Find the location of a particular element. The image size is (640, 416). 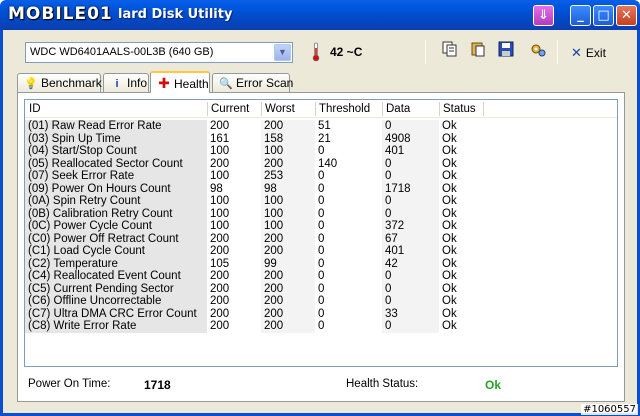

tab-label: Info is located at coordinates (137, 83).